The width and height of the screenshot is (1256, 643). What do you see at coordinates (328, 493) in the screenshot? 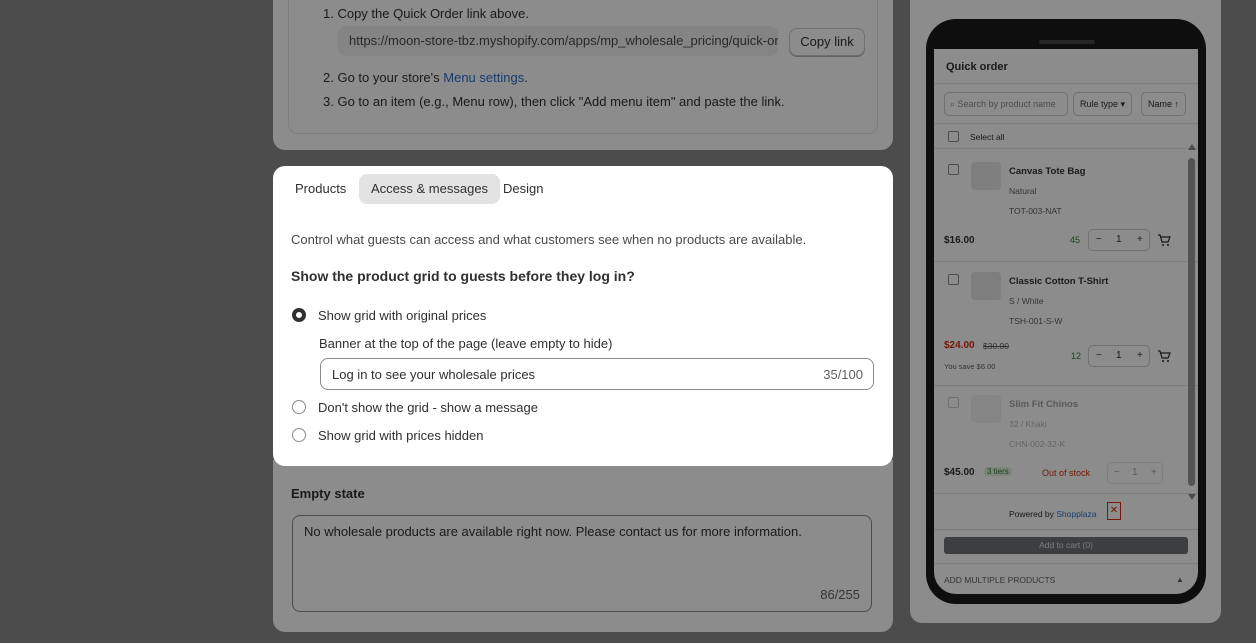
I see `empty-state-title: Empty state` at bounding box center [328, 493].